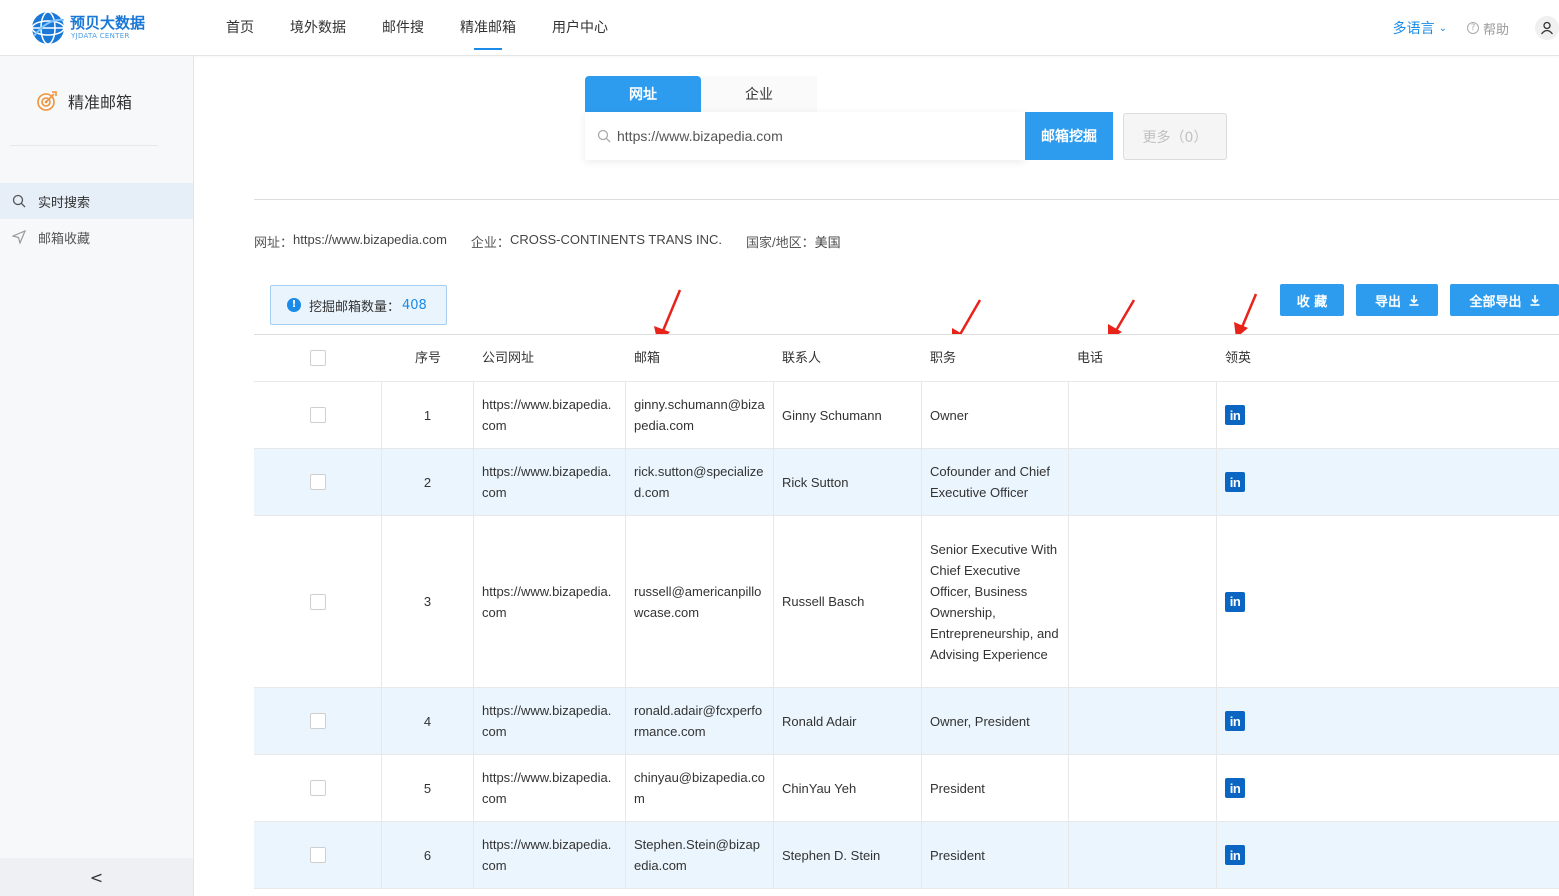  Describe the element at coordinates (96, 201) in the screenshot. I see `sidebar-item-realtime-search: 实时搜索` at that location.